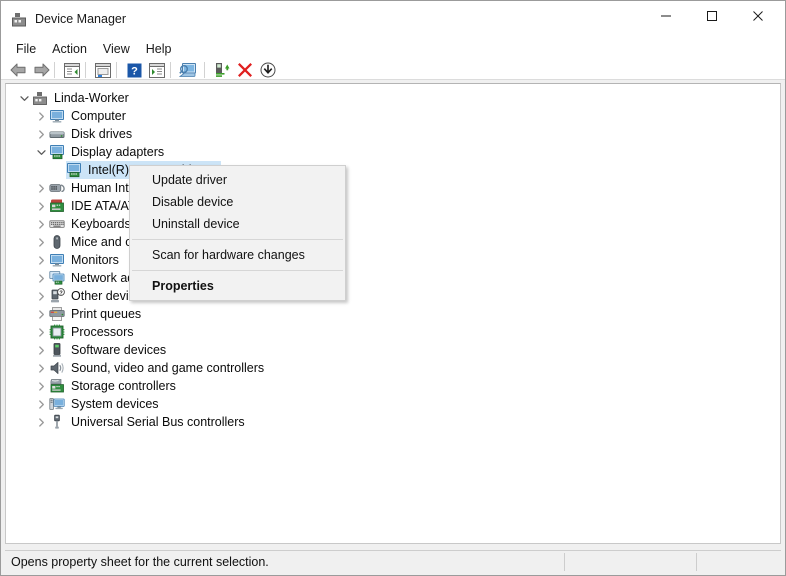 This screenshot has width=786, height=576. Describe the element at coordinates (116, 49) in the screenshot. I see `menu-view: View` at that location.